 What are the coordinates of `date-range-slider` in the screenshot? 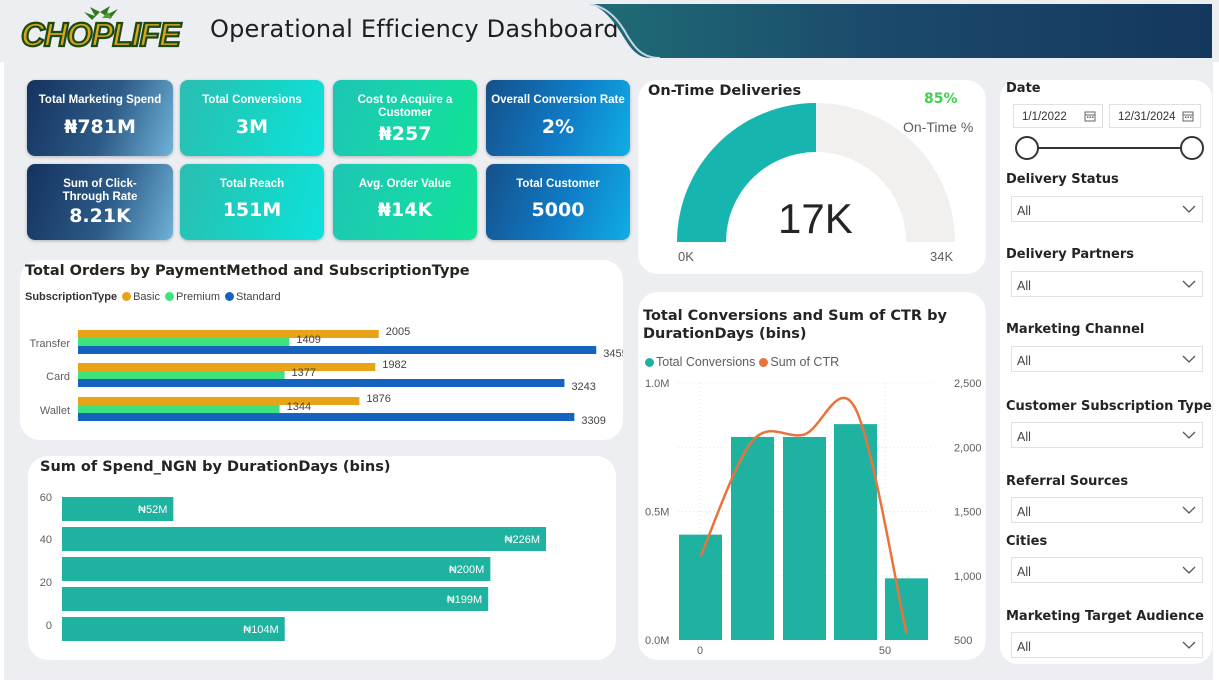 It's located at (1110, 148).